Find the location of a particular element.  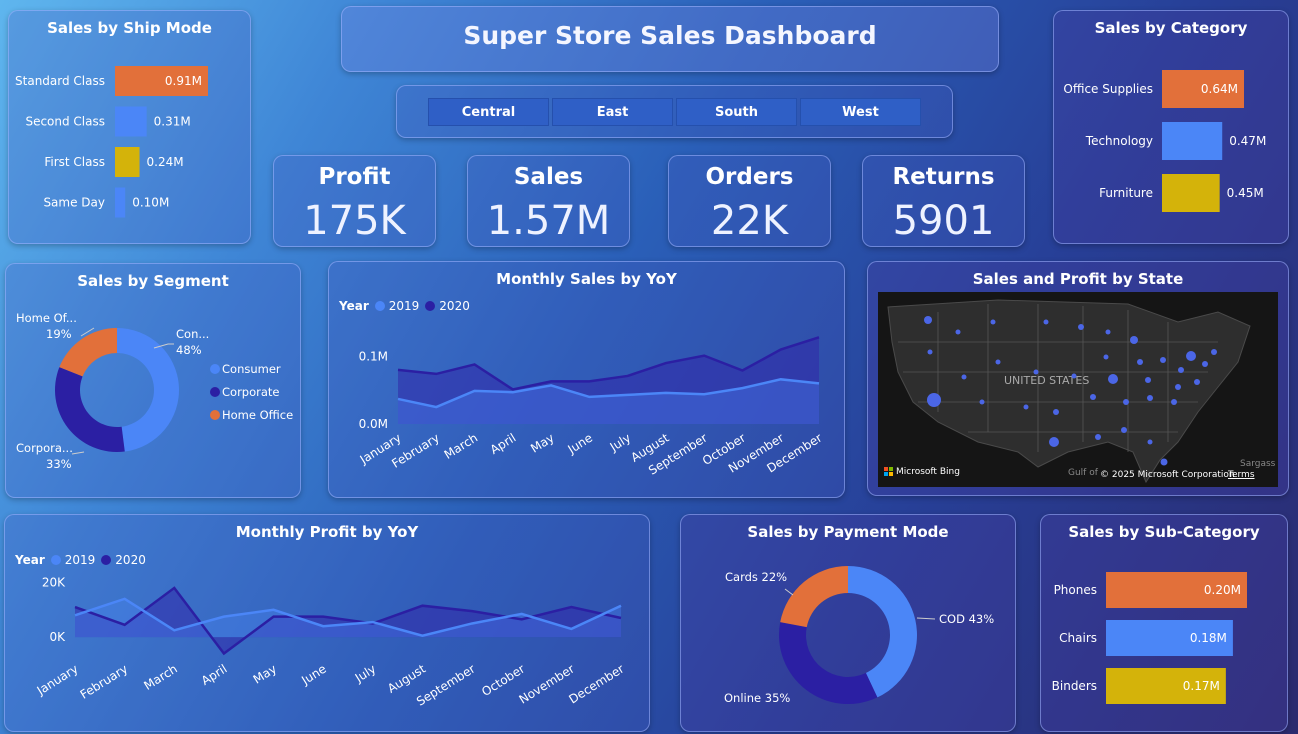

bar-category-label: Phones is located at coordinates (1075, 590).